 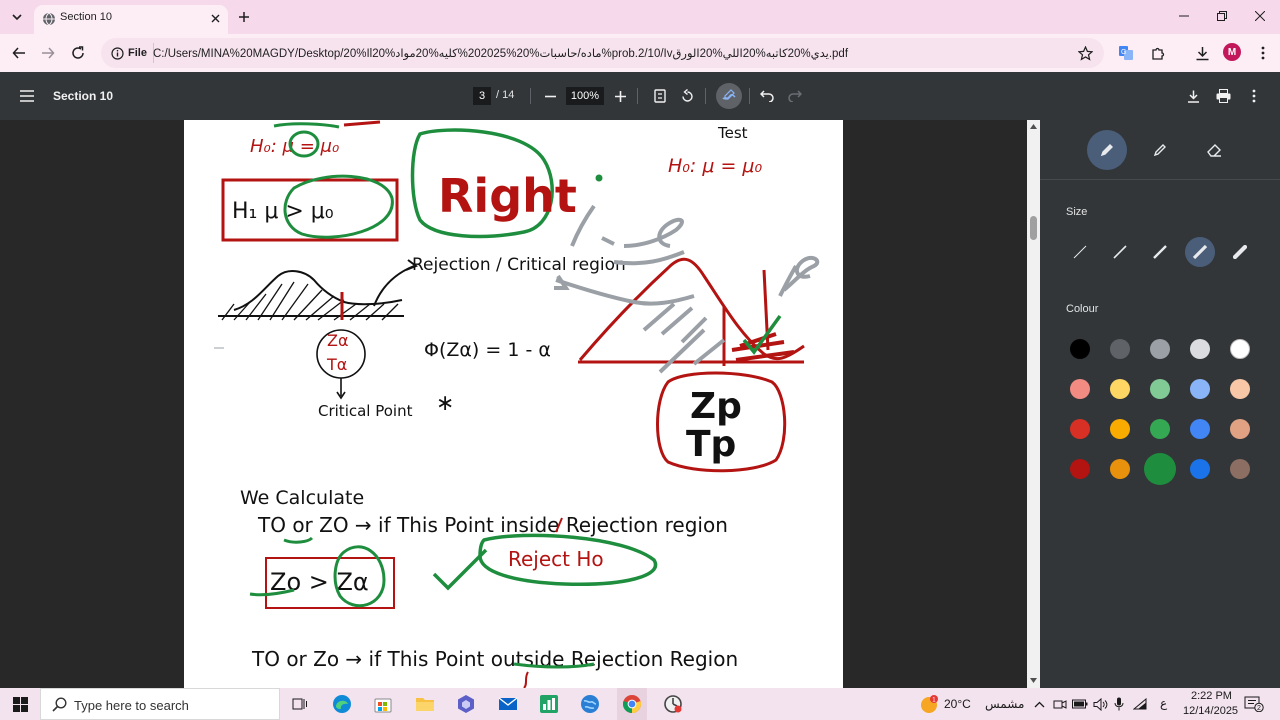 What do you see at coordinates (1100, 704) in the screenshot?
I see `volume-button` at bounding box center [1100, 704].